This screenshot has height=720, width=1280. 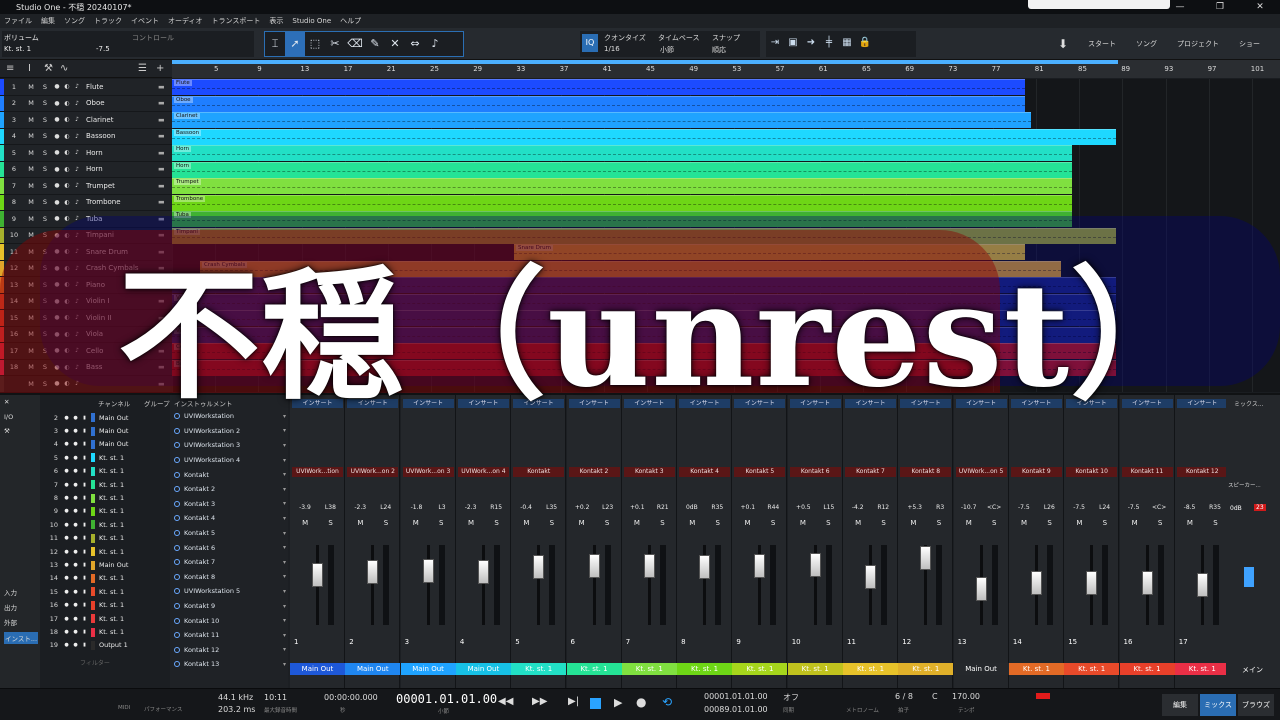 I want to click on menu-item: トラック, so click(x=108, y=21).